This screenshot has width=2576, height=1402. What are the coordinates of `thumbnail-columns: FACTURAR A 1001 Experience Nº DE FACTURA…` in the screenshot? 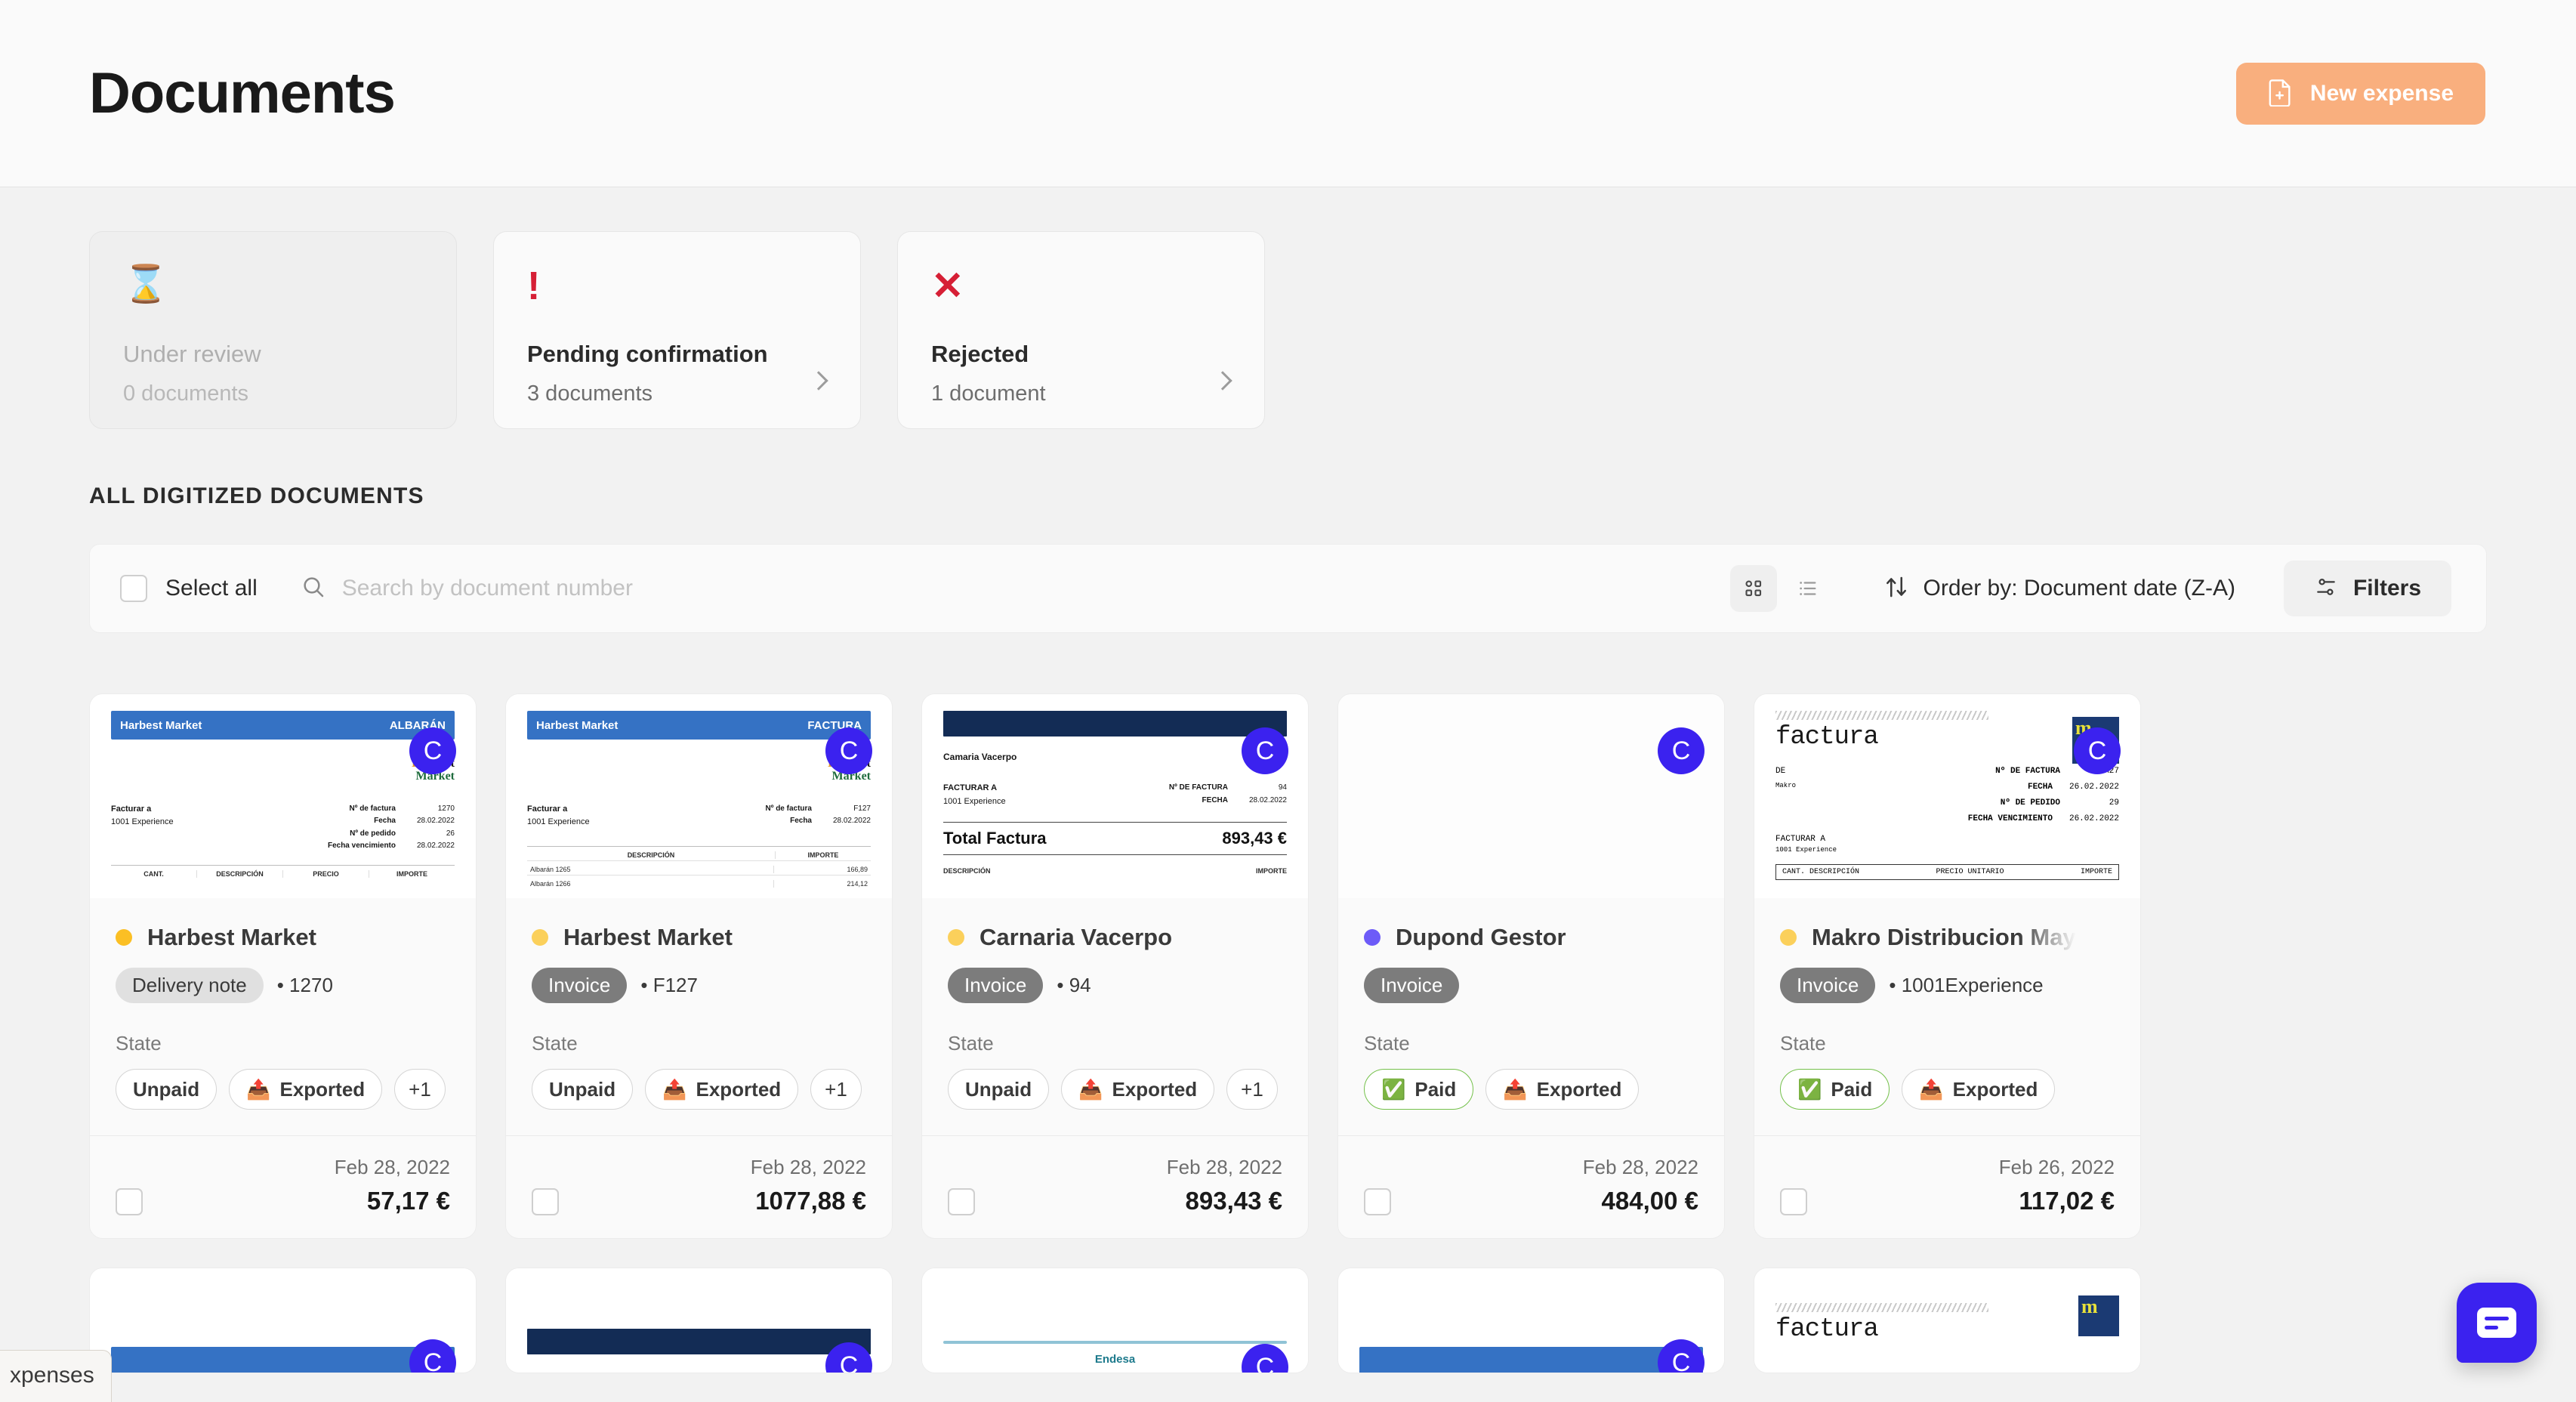 It's located at (1115, 795).